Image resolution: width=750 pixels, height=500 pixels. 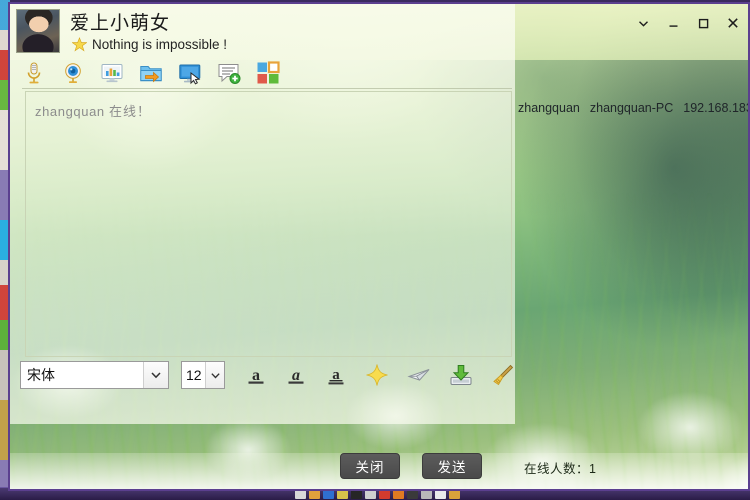 I want to click on font-family-value: 宋体, so click(x=41, y=375).